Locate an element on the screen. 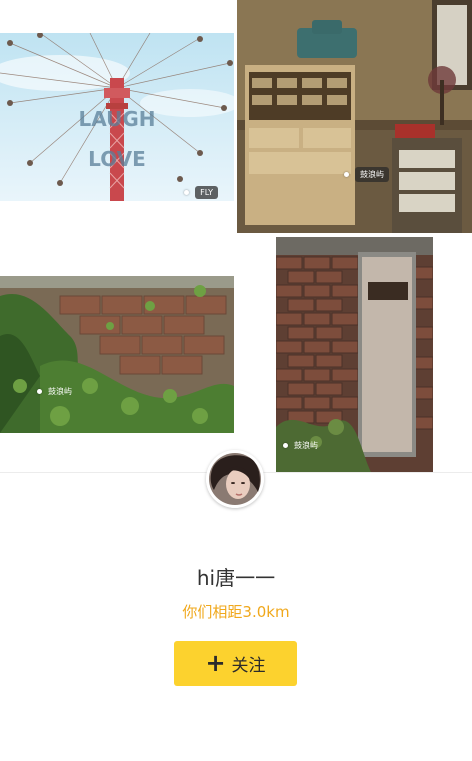 The height and width of the screenshot is (761, 472). plus-icon: + is located at coordinates (215, 662).